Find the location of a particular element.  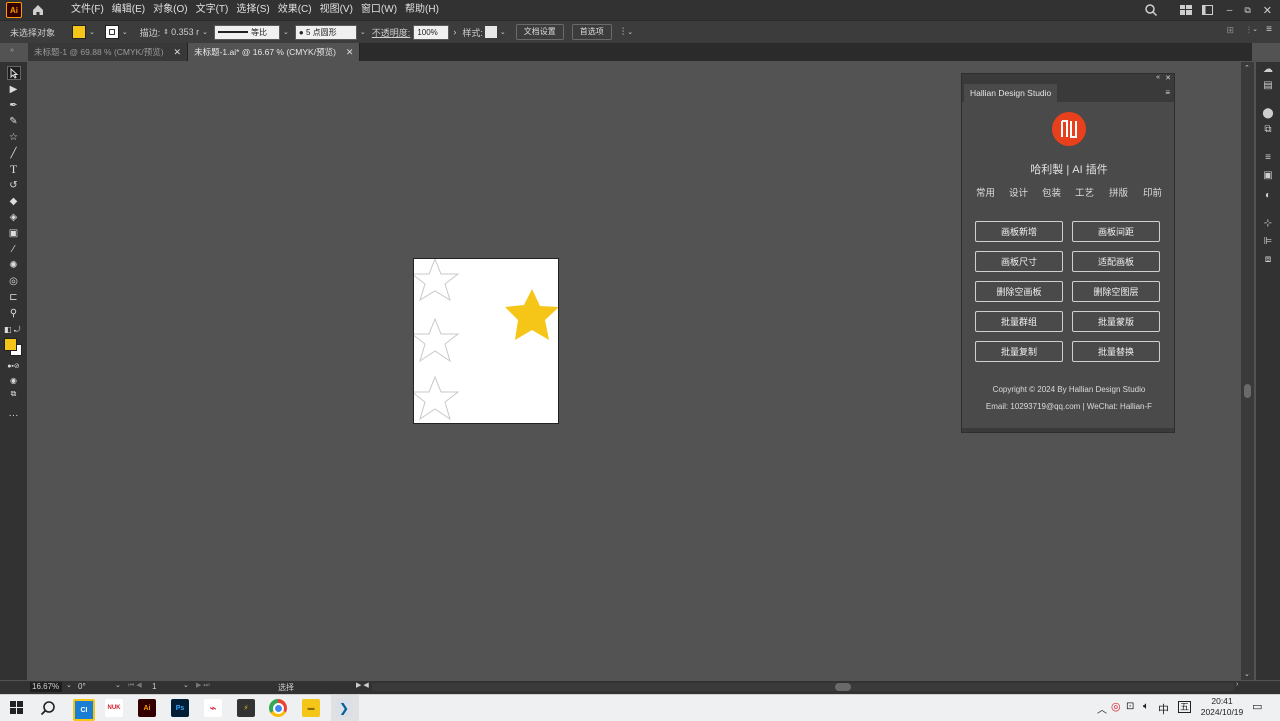

document-setup-button: 文档设置 is located at coordinates (539, 32).